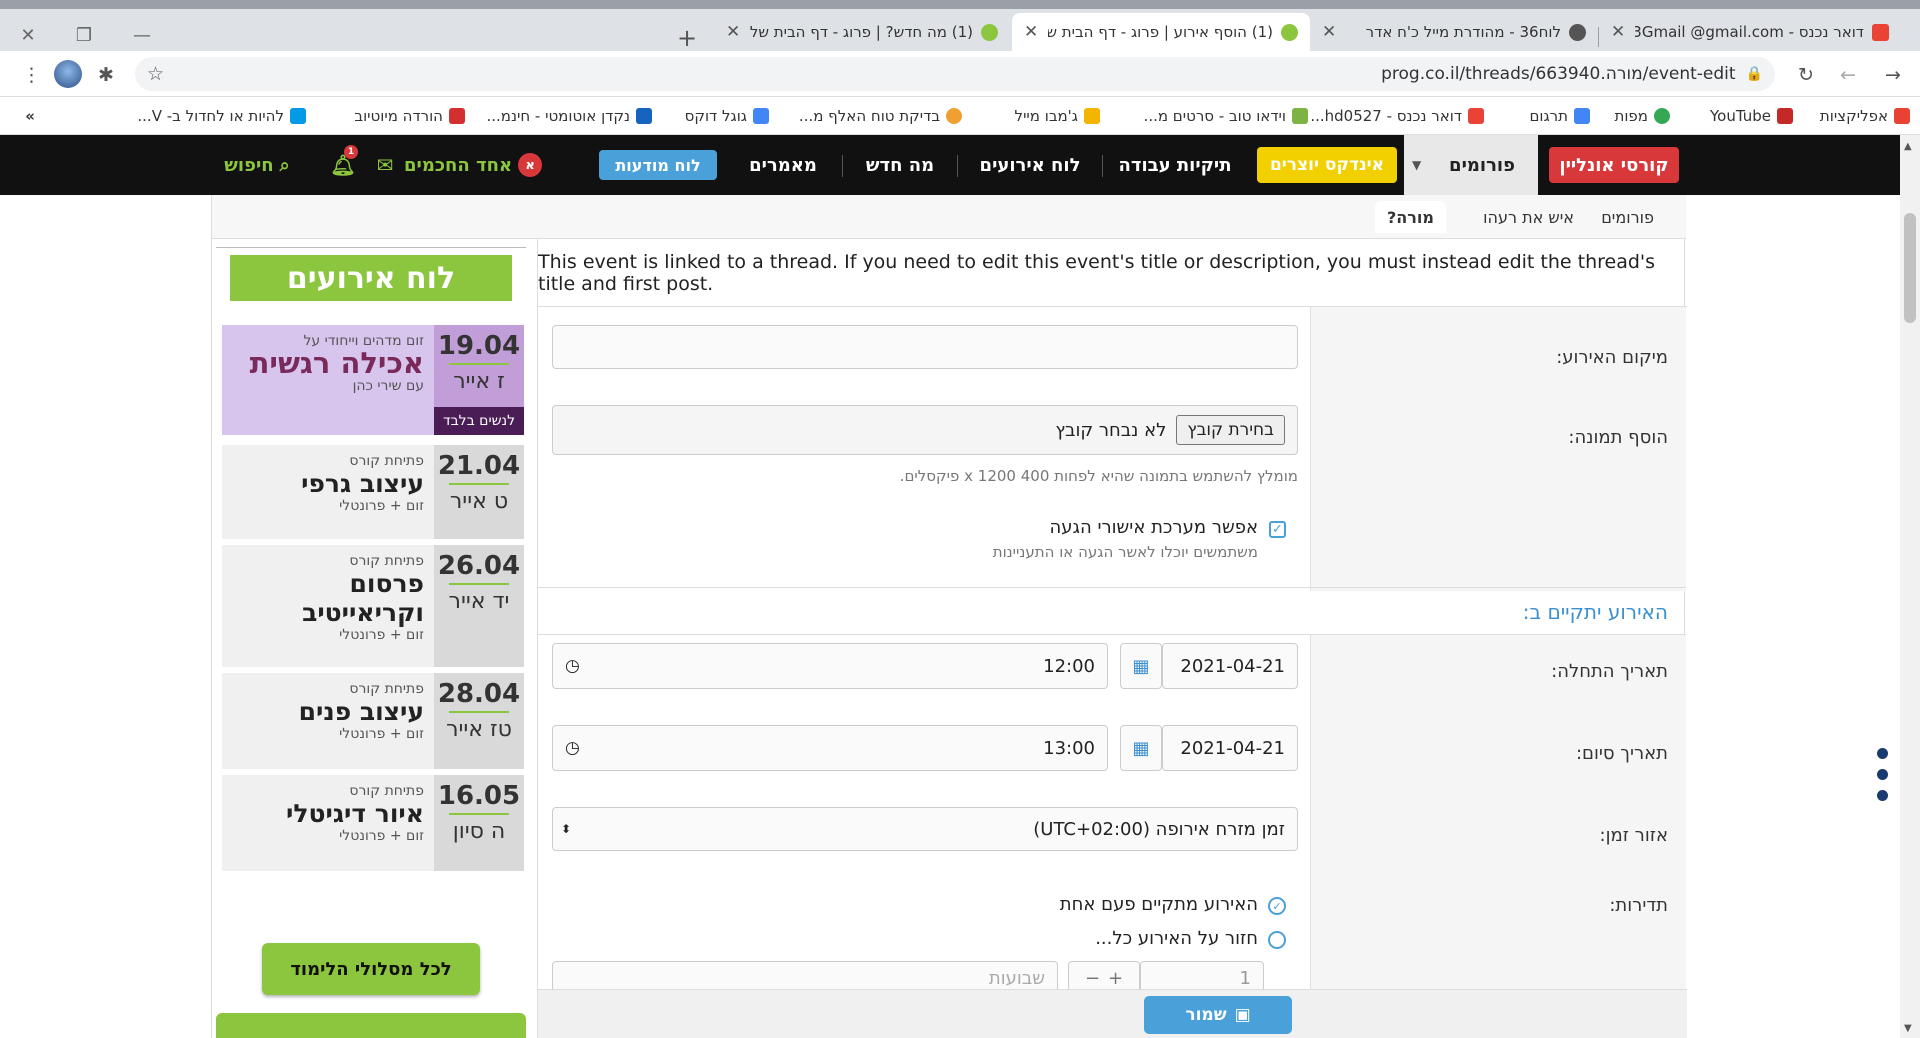  What do you see at coordinates (1242, 1015) in the screenshot?
I see `floppy-icon: ▣` at bounding box center [1242, 1015].